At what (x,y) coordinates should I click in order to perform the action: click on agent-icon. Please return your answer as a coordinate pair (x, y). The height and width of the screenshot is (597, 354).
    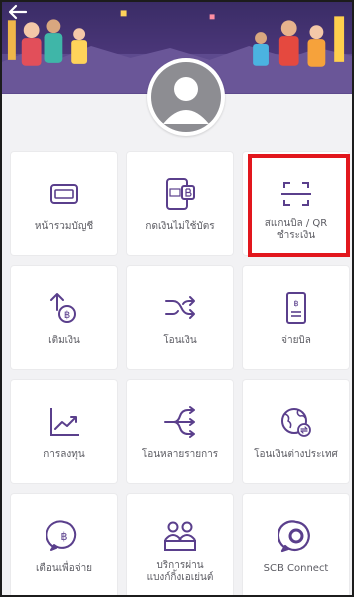
    Looking at the image, I should click on (180, 536).